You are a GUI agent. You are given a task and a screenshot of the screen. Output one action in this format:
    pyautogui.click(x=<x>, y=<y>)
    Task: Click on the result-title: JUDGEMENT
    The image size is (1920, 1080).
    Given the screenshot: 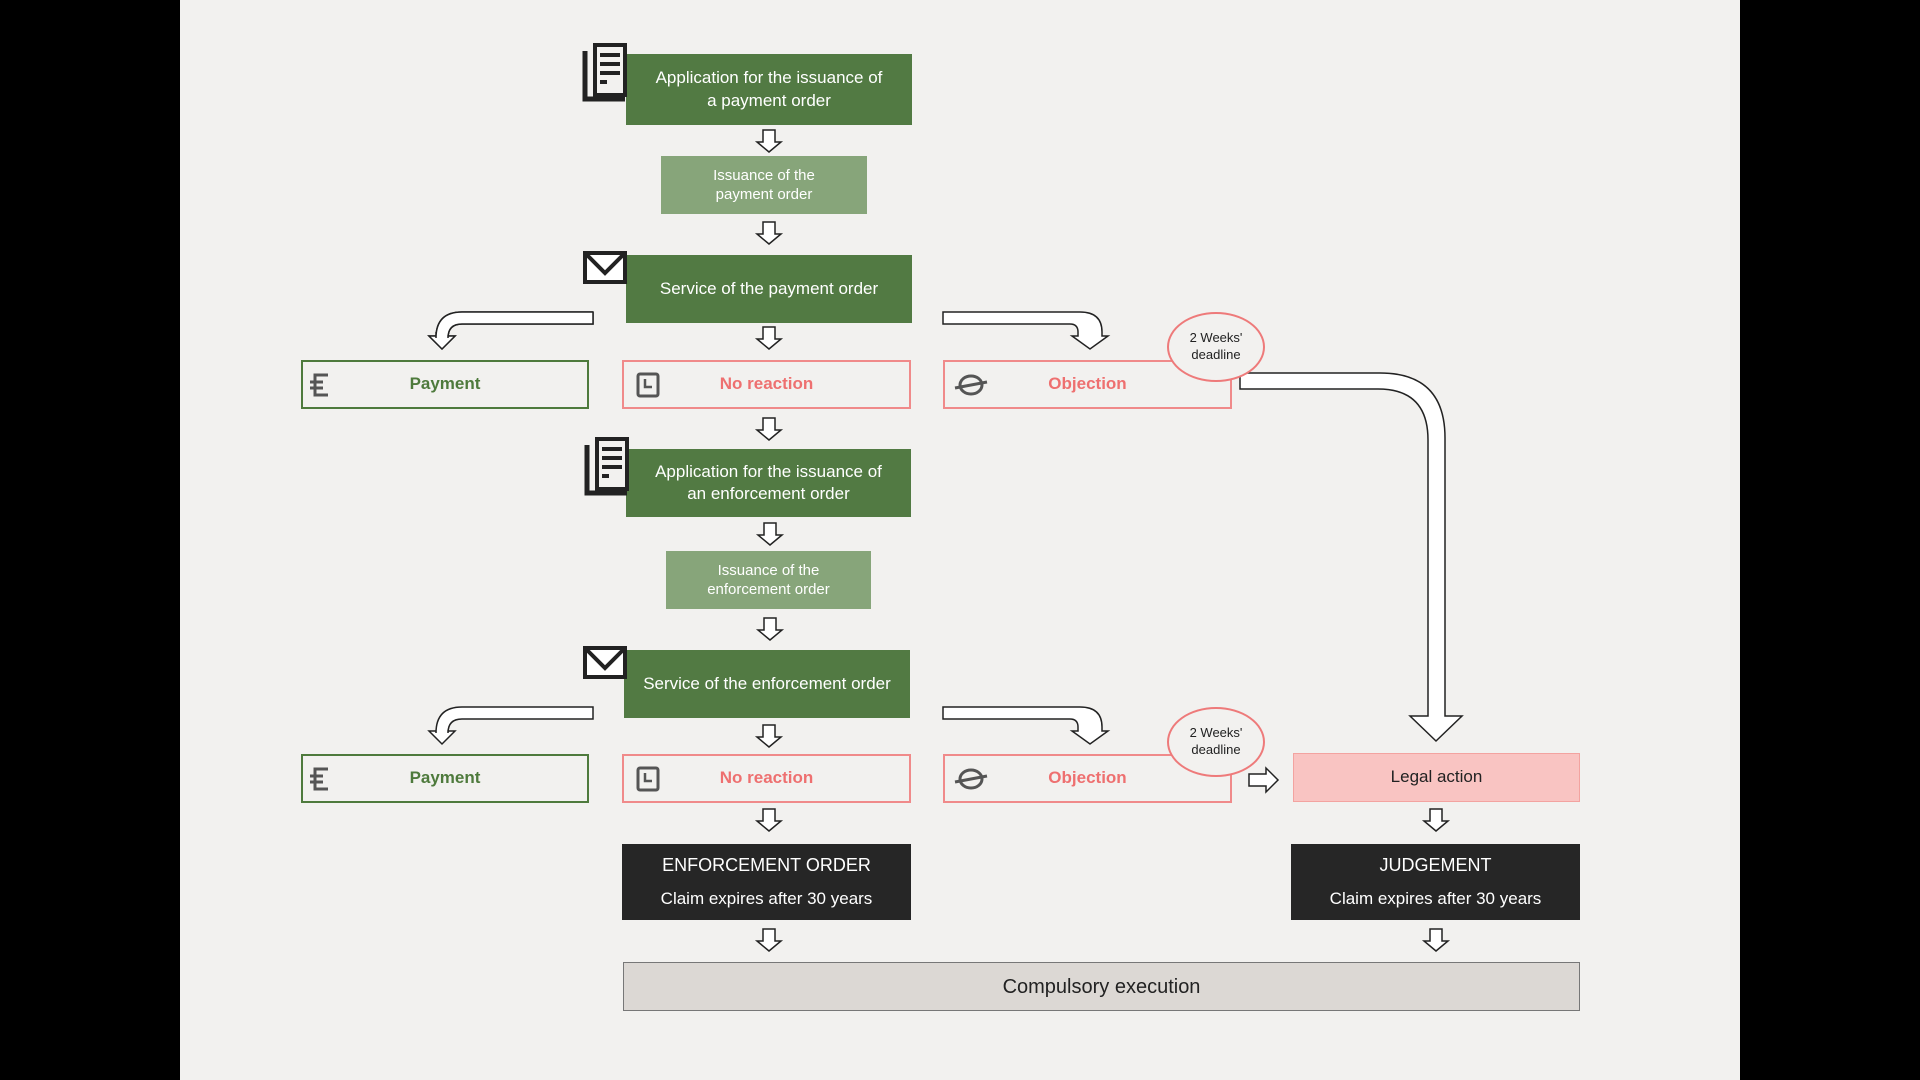 What is the action you would take?
    pyautogui.click(x=1435, y=865)
    